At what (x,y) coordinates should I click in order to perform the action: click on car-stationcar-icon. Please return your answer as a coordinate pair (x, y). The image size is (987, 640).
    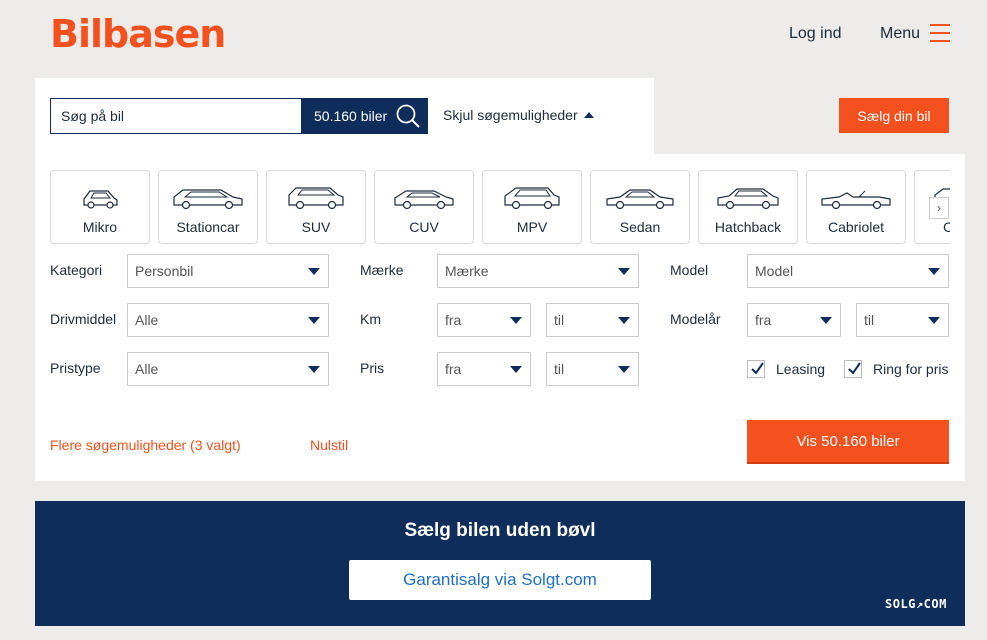
    Looking at the image, I should click on (208, 199).